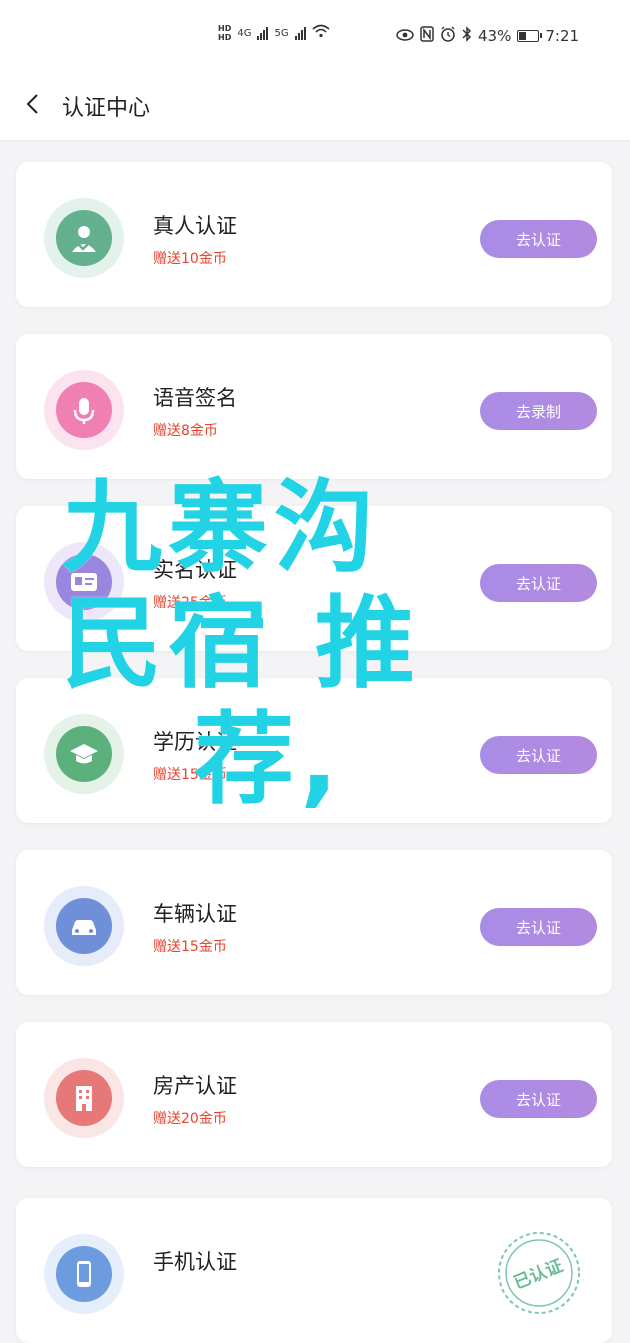  I want to click on bluetooth-icon, so click(467, 36).